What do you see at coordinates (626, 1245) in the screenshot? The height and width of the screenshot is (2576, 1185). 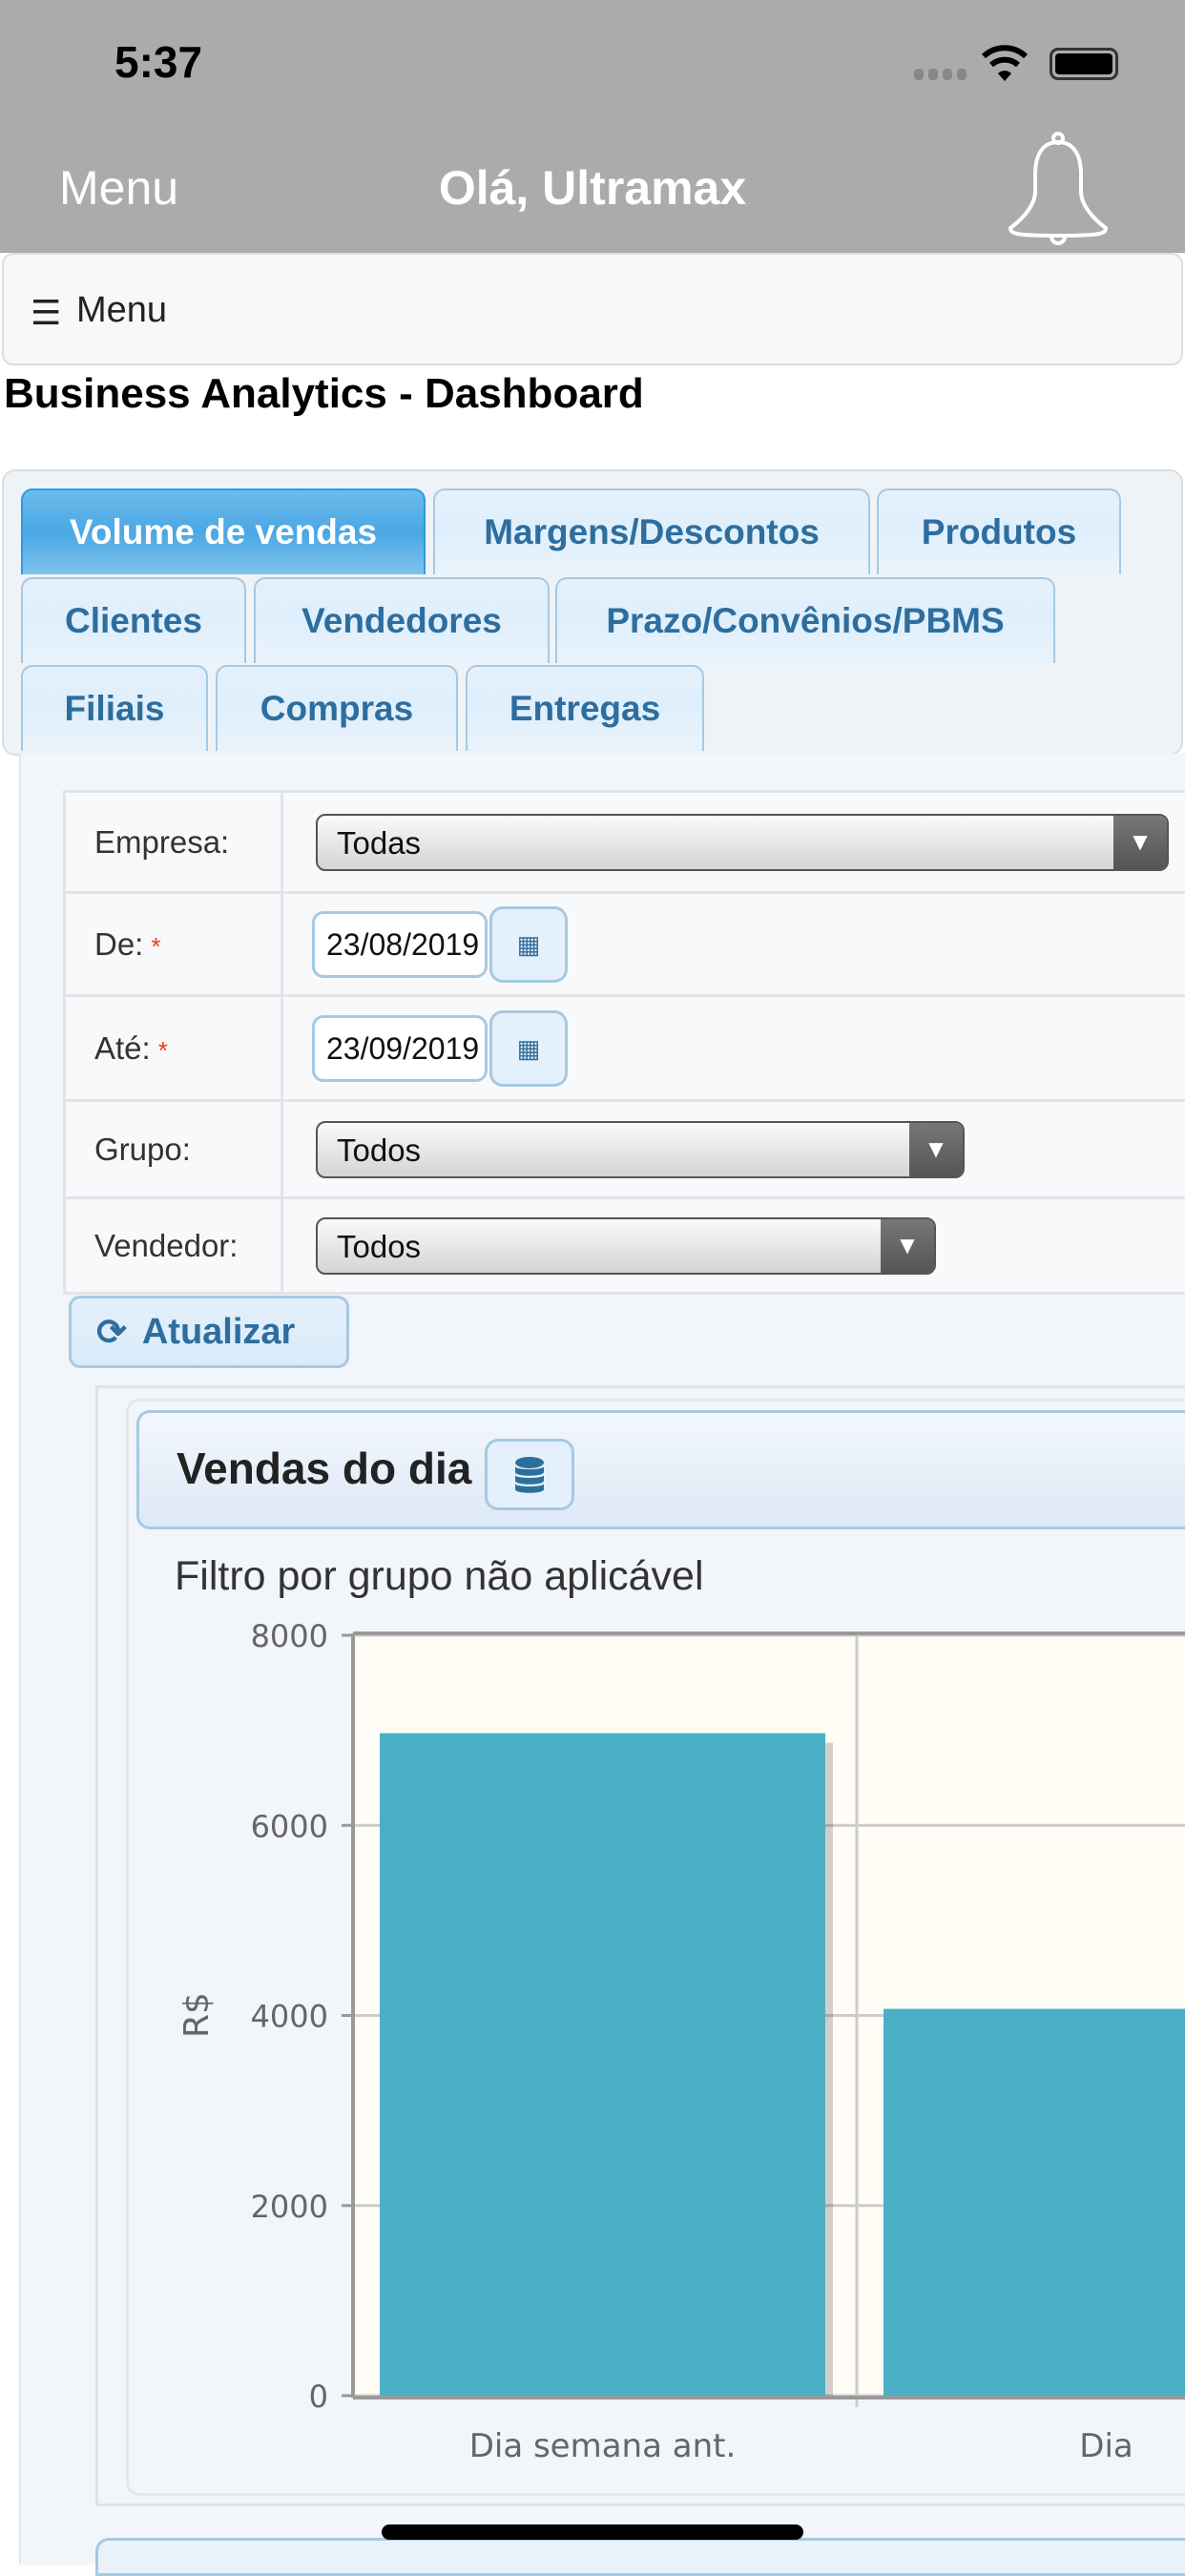 I see `vendedor-select: Todos ▼` at bounding box center [626, 1245].